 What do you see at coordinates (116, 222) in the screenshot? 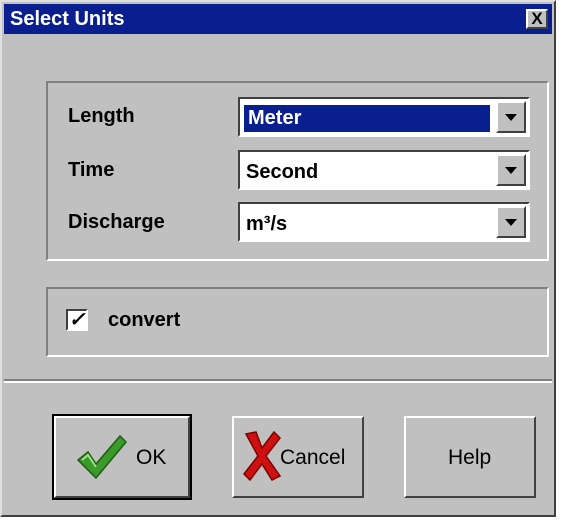
I see `discharge-label: Discharge` at bounding box center [116, 222].